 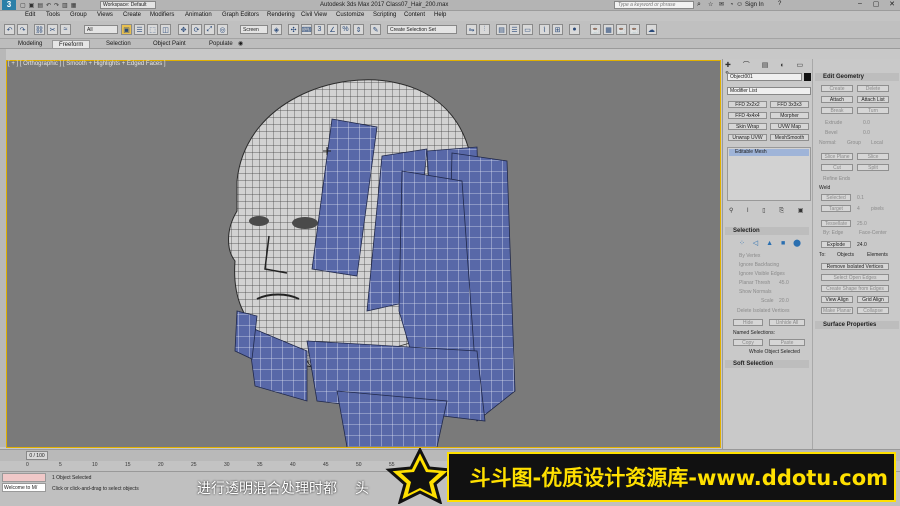 What do you see at coordinates (858, 209) in the screenshot?
I see `weld-target-value: 4` at bounding box center [858, 209].